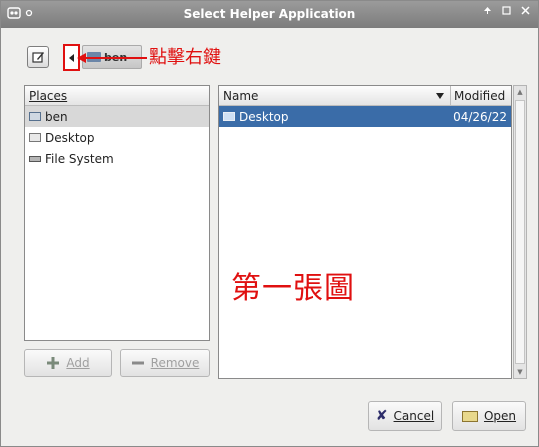 This screenshot has height=447, width=539. Describe the element at coordinates (56, 116) in the screenshot. I see `places-item-label: ben` at that location.